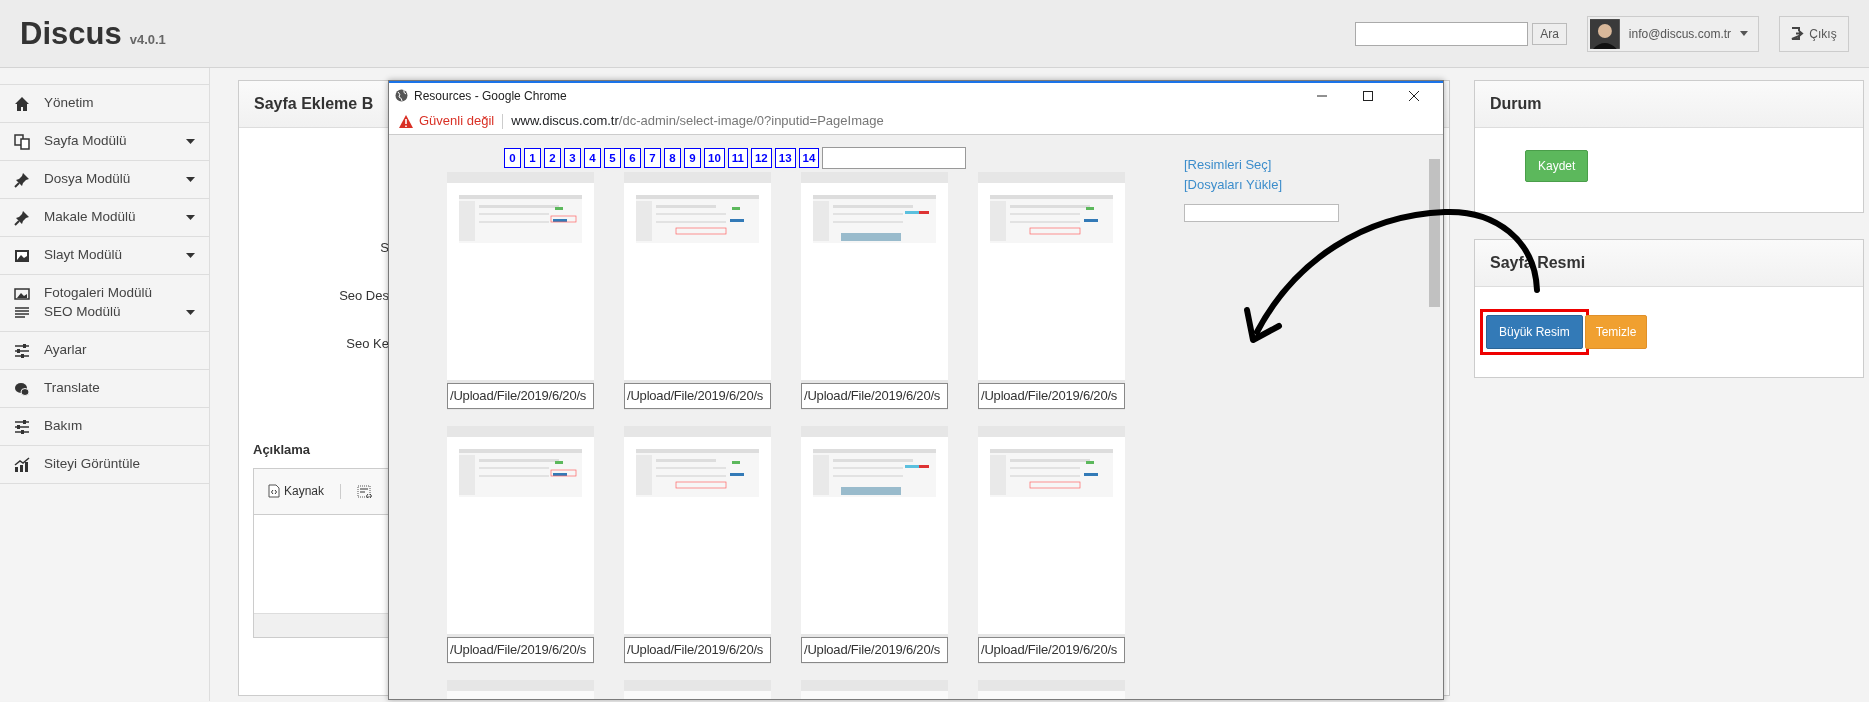 The width and height of the screenshot is (1869, 702). I want to click on page-number-button: 8, so click(672, 158).